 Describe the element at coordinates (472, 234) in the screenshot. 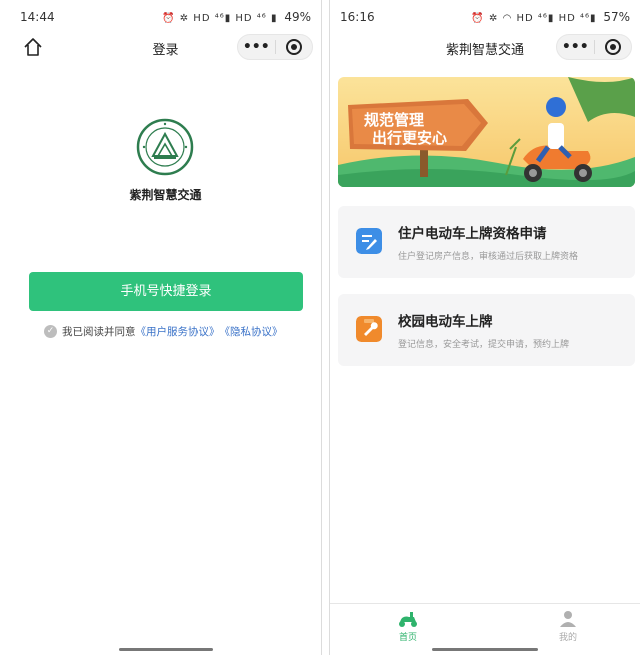

I see `card-title: 住户电动车上牌资格申请` at that location.